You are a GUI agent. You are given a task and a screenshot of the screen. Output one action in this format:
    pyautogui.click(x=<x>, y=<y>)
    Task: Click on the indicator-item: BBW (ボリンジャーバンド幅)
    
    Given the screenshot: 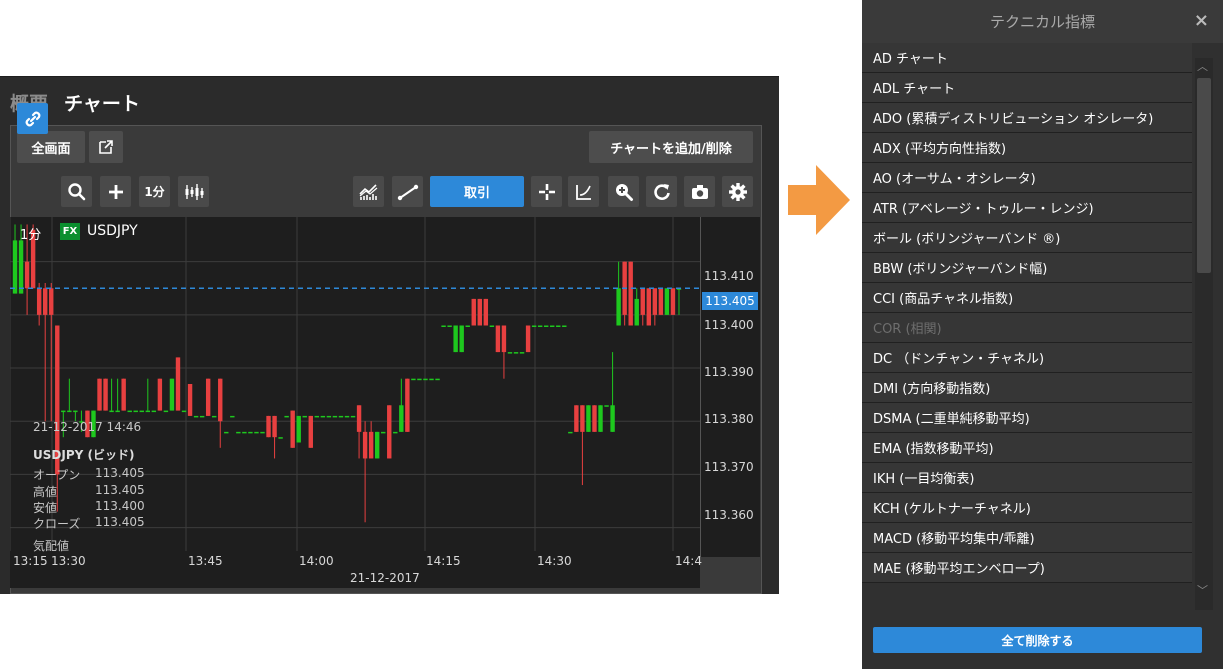 What is the action you would take?
    pyautogui.click(x=1027, y=268)
    